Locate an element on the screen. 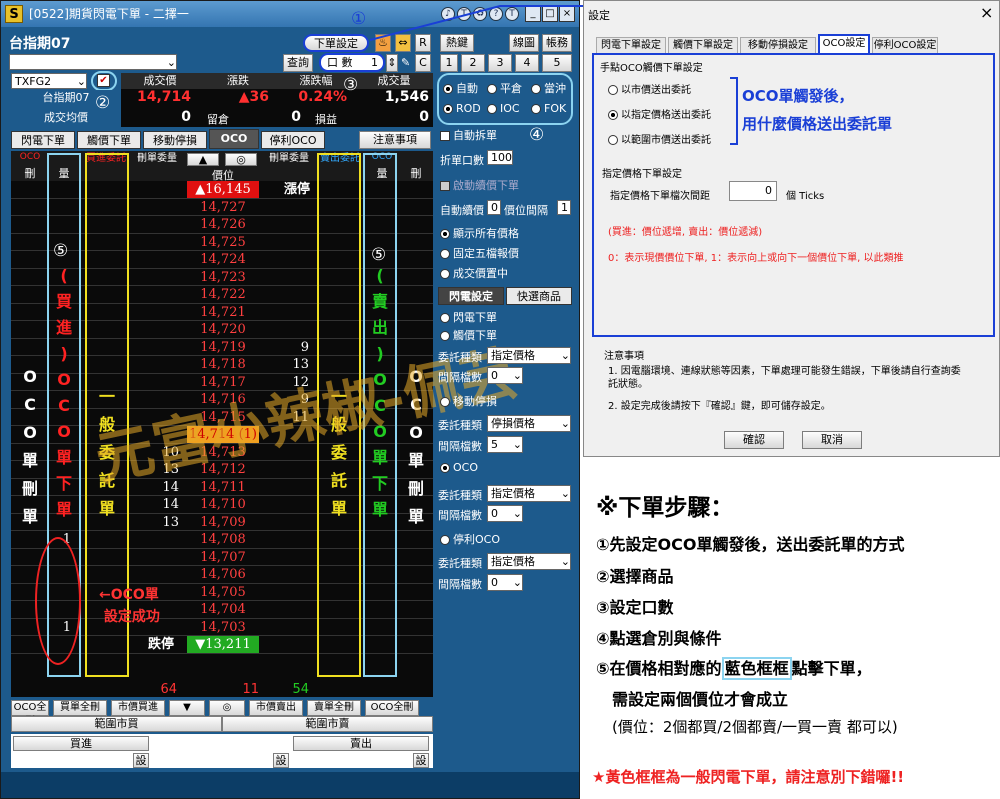 This screenshot has width=1000, height=799. price-cell: 14,721 is located at coordinates (223, 313).